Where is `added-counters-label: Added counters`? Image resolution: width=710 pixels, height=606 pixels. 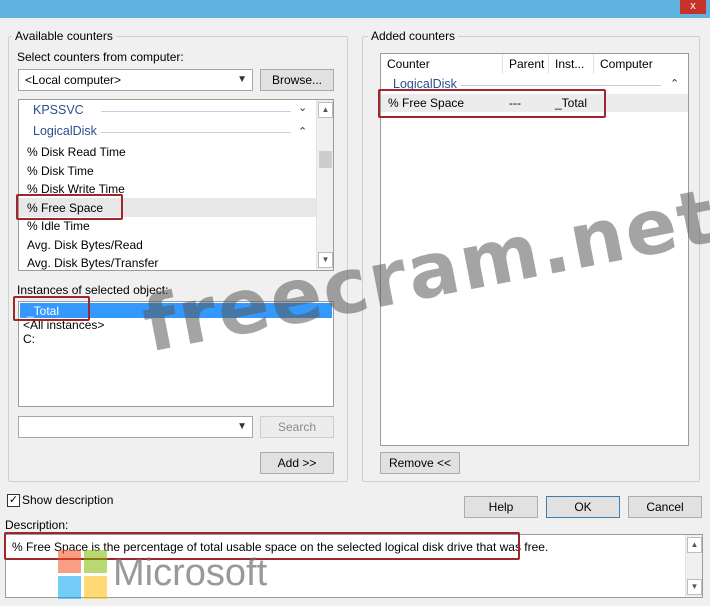
added-counters-label: Added counters is located at coordinates (413, 36).